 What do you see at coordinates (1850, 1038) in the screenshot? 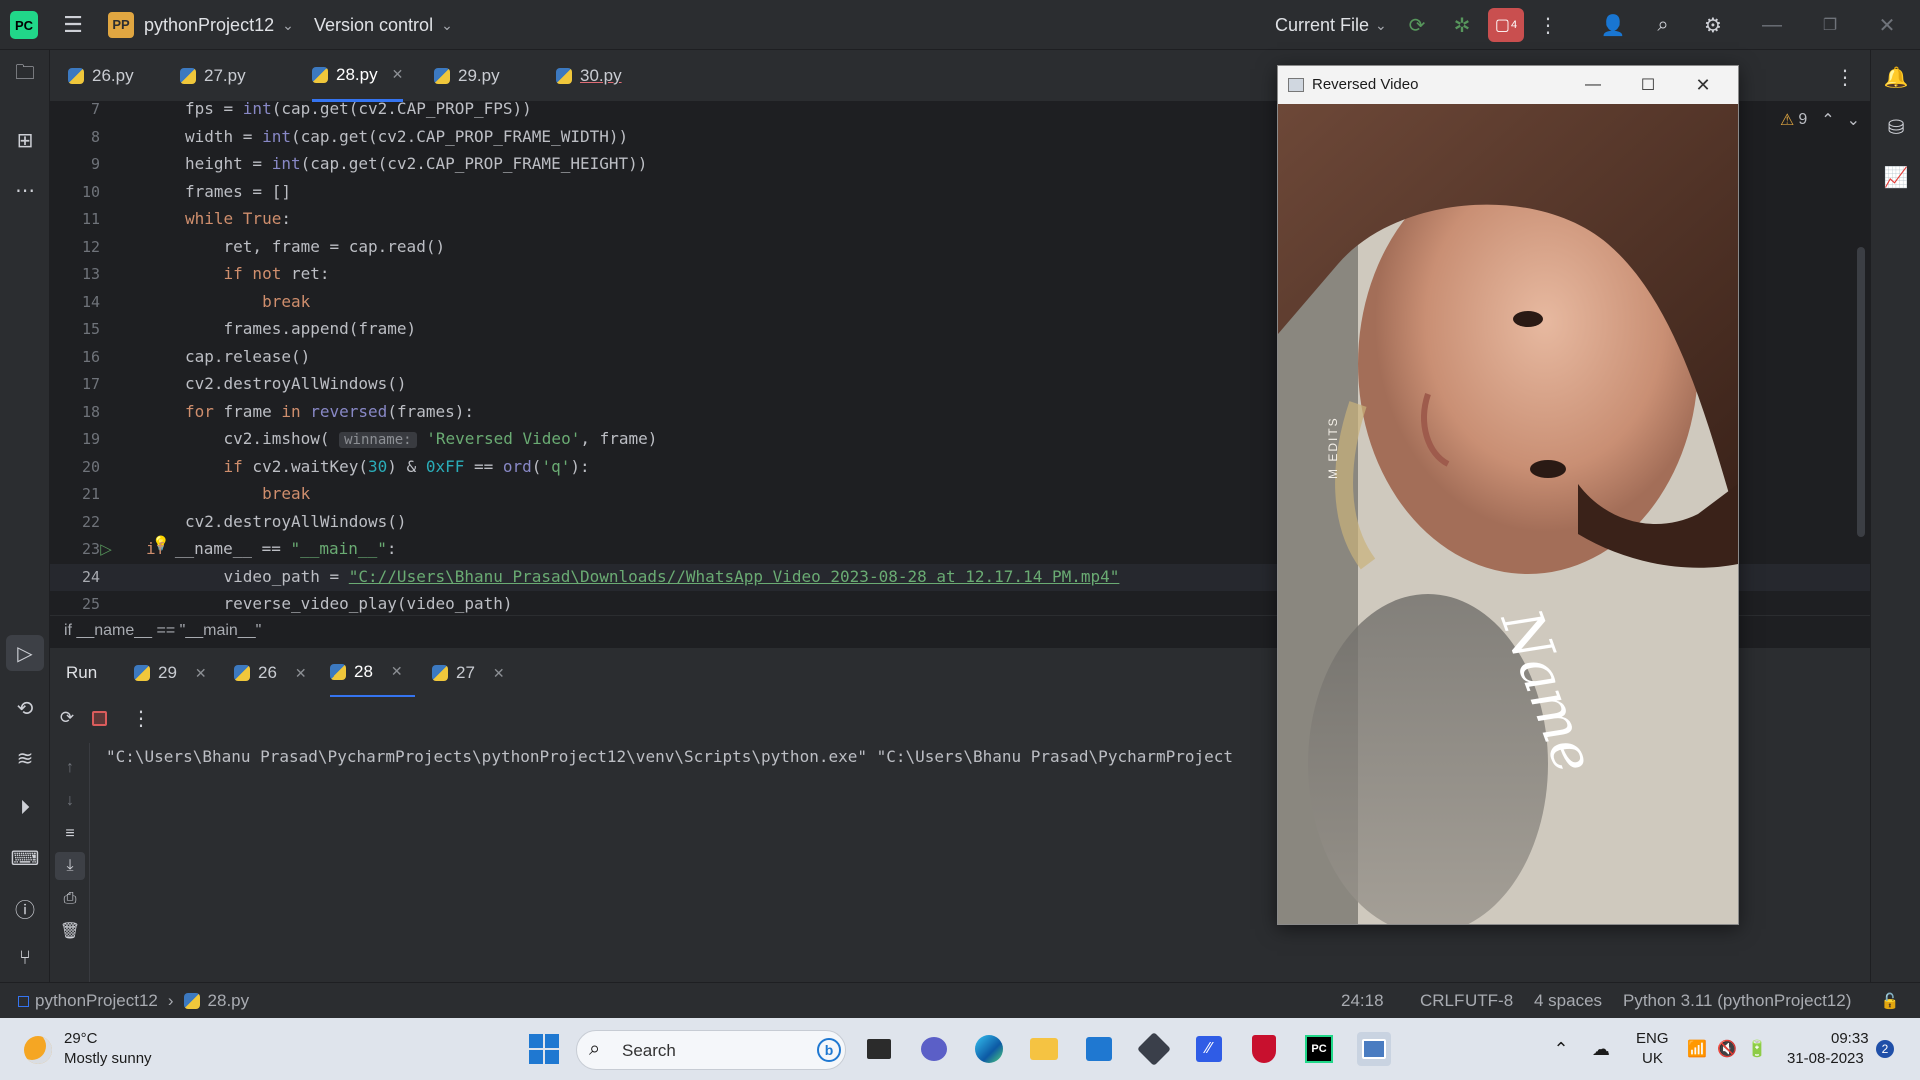
I see `clock-time: 09:33` at bounding box center [1850, 1038].